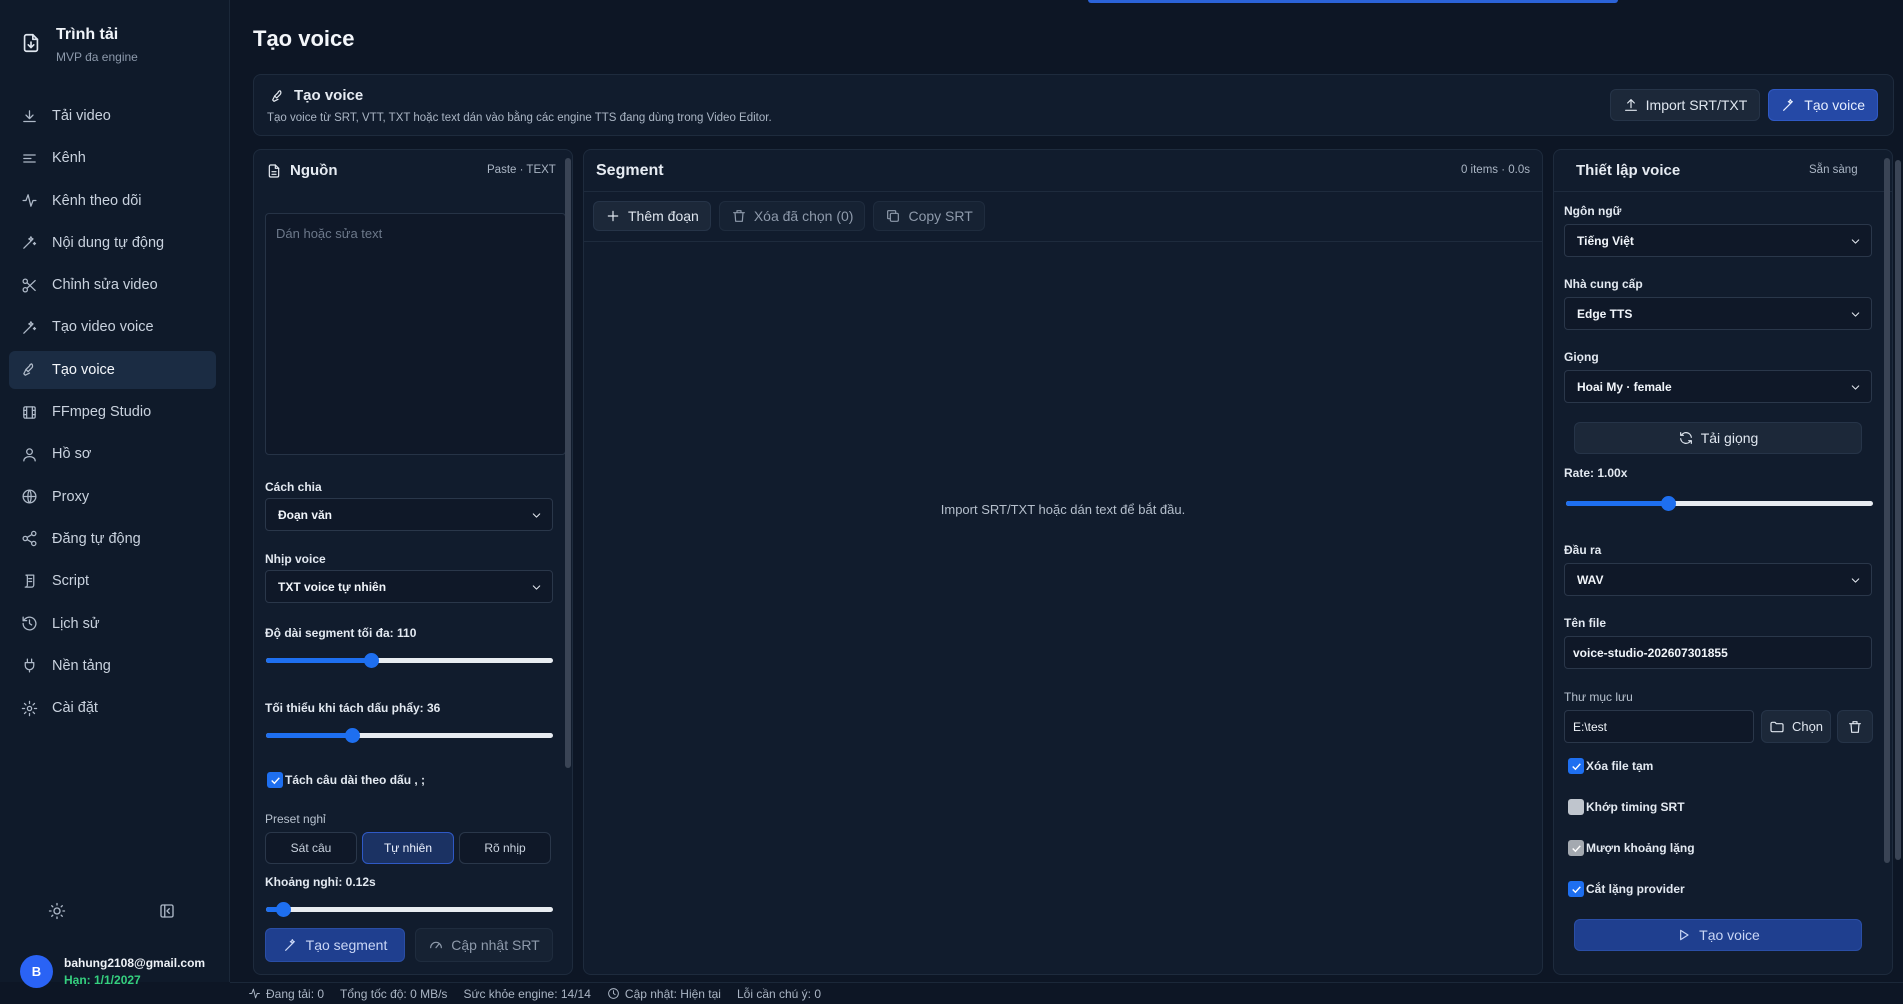 This screenshot has width=1903, height=1004. Describe the element at coordinates (1610, 766) in the screenshot. I see `delete-temp-checkbox: Xóa file tạm` at that location.